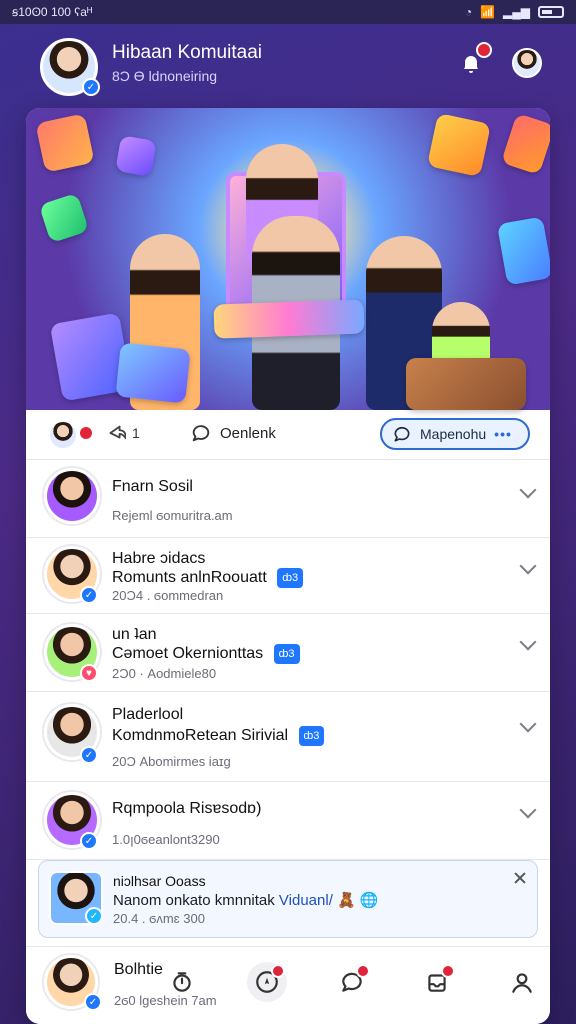 This screenshot has width=576, height=1024. What do you see at coordinates (138, 969) in the screenshot?
I see `bottom-title: Bolhtie` at bounding box center [138, 969].